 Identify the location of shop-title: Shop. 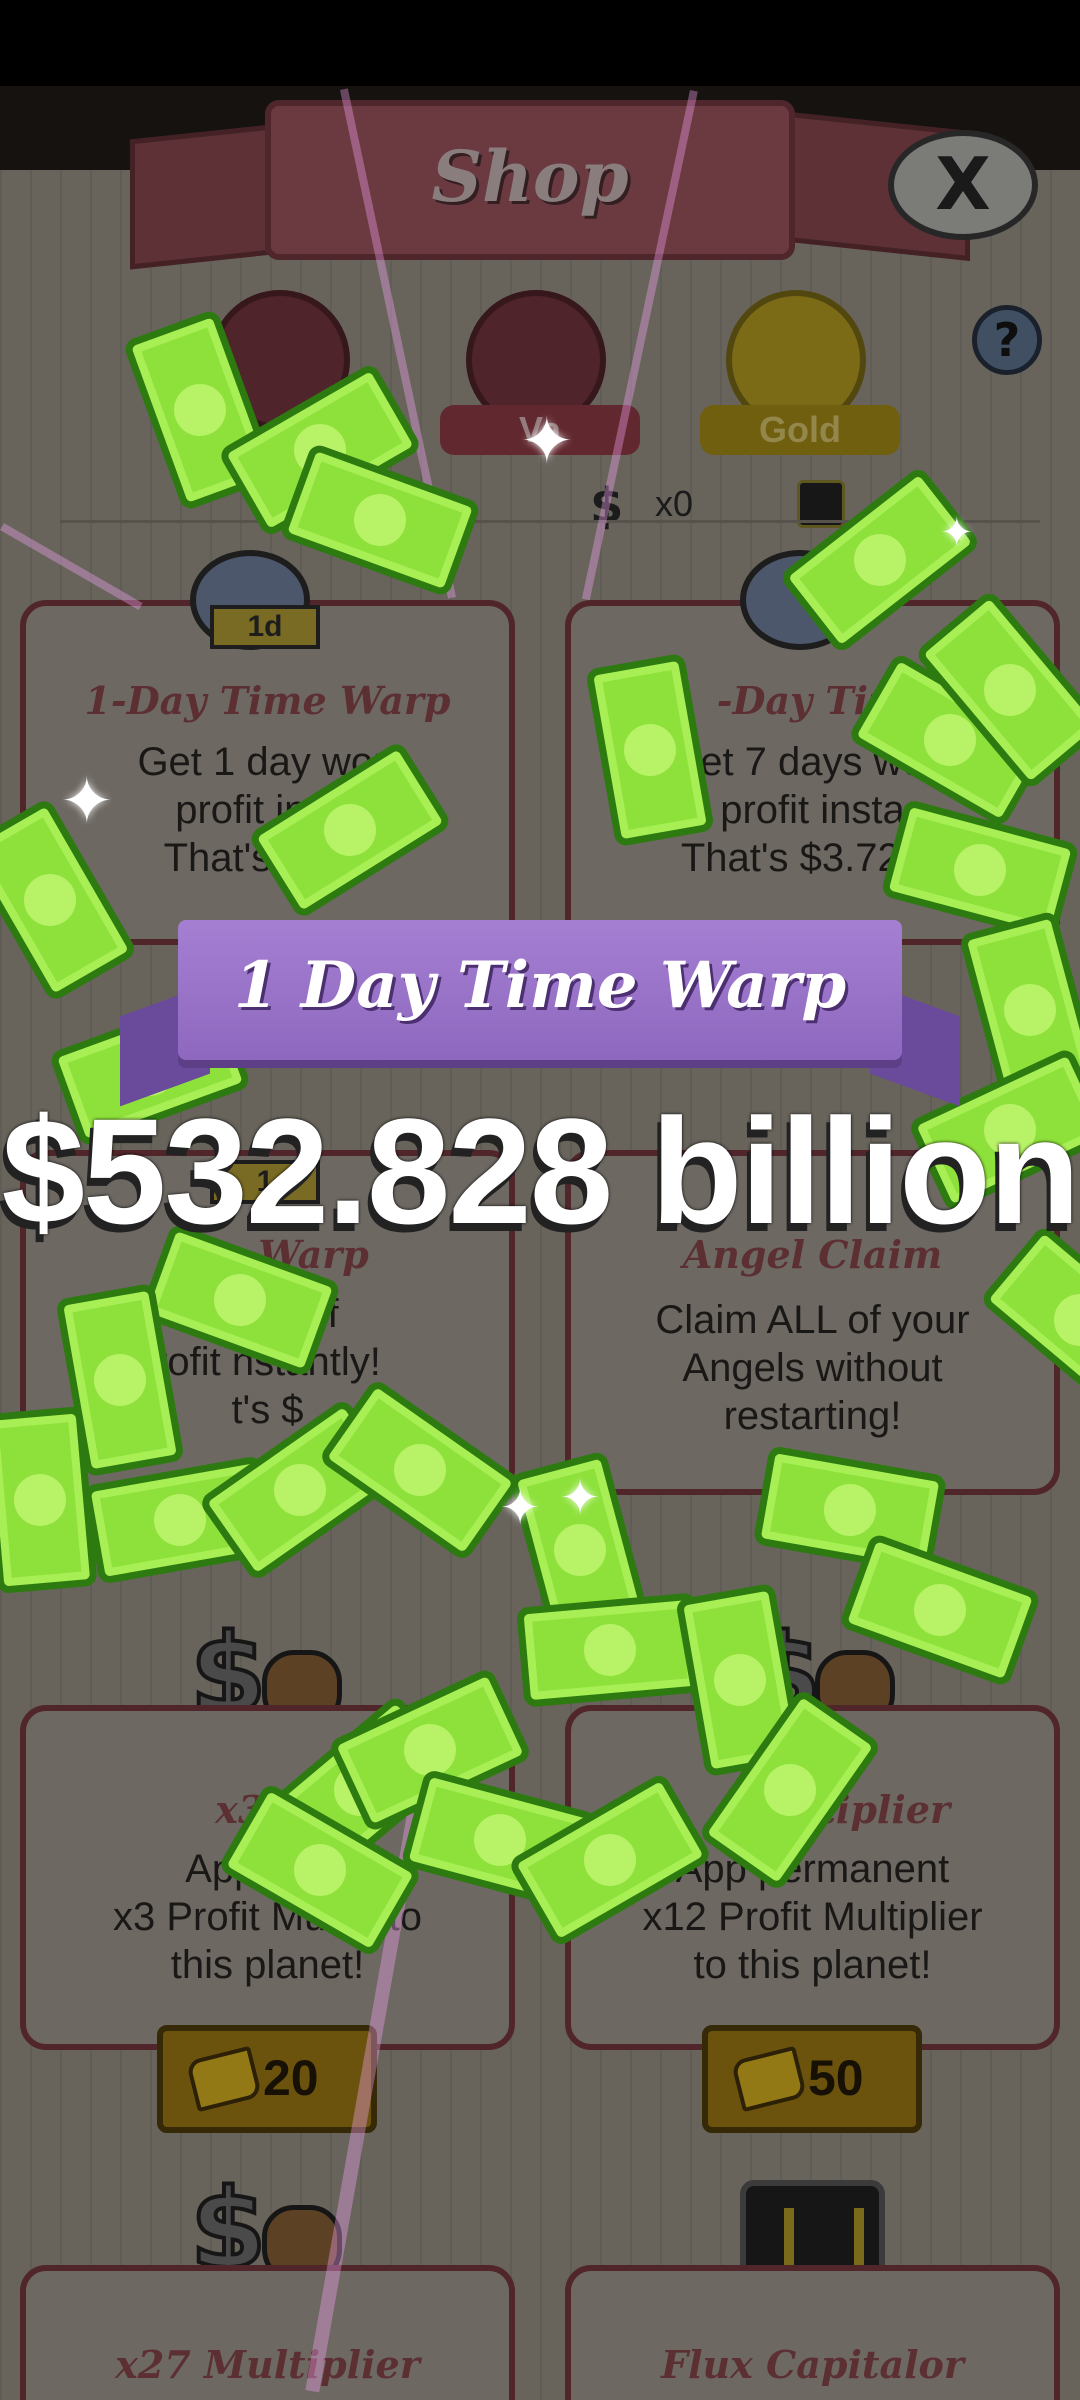
(530, 176).